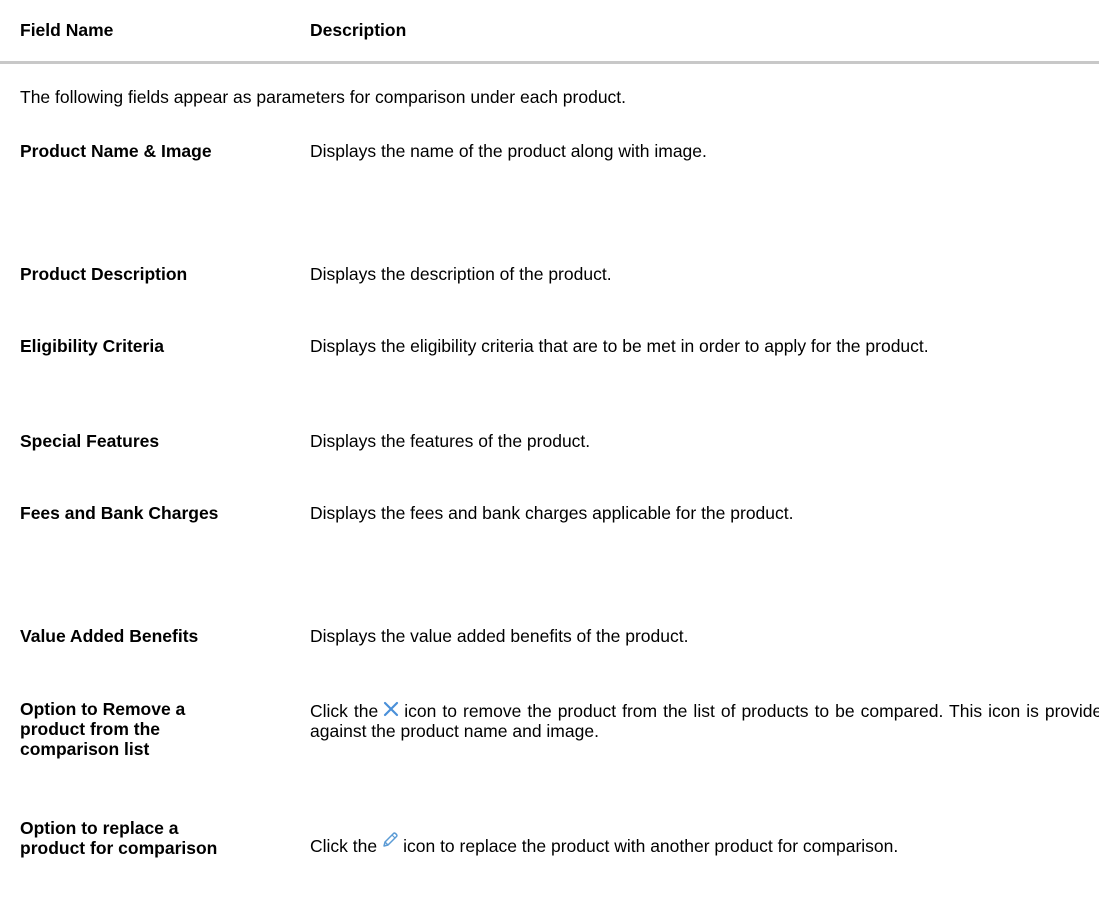 Image resolution: width=1099 pixels, height=915 pixels. Describe the element at coordinates (67, 30) in the screenshot. I see `field-name-header: Field Name` at that location.